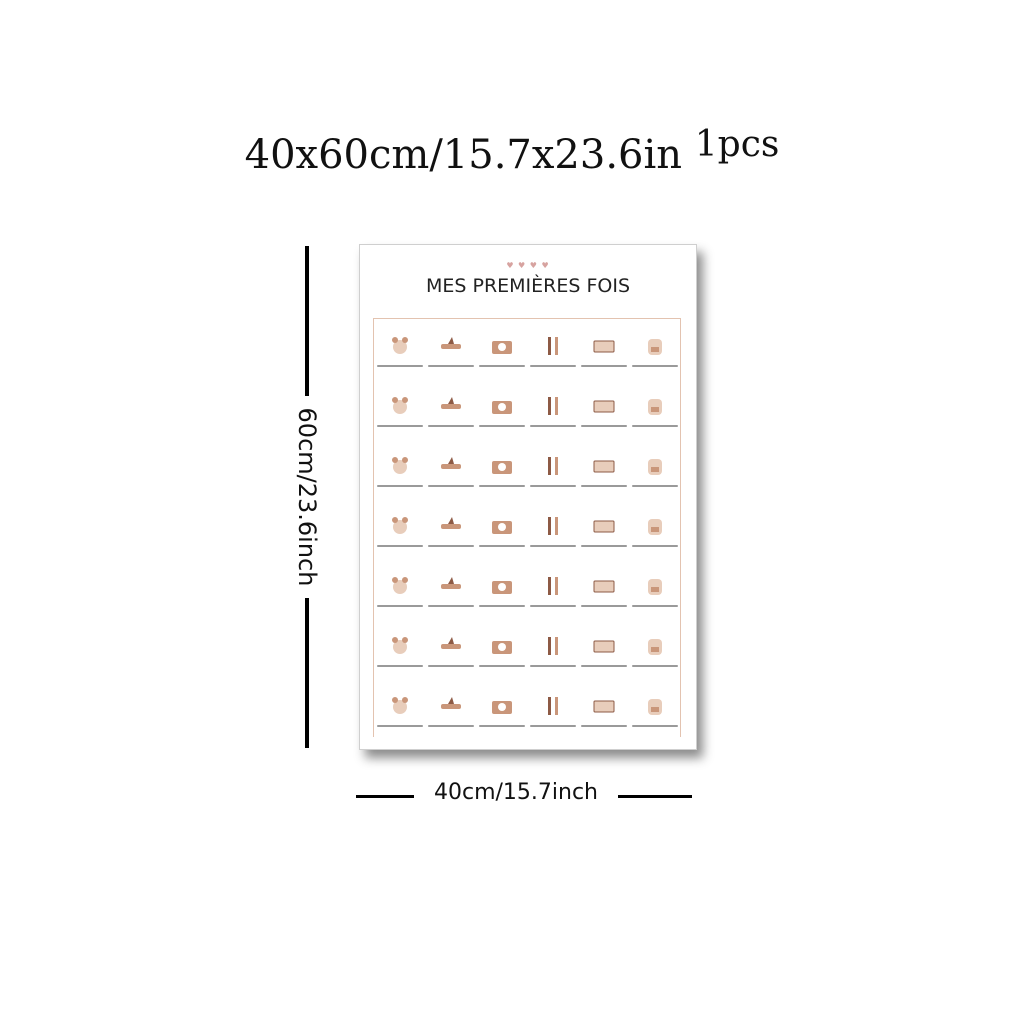 The height and width of the screenshot is (1024, 1024). Describe the element at coordinates (400, 526) in the screenshot. I see `ice-skate-icon` at that location.